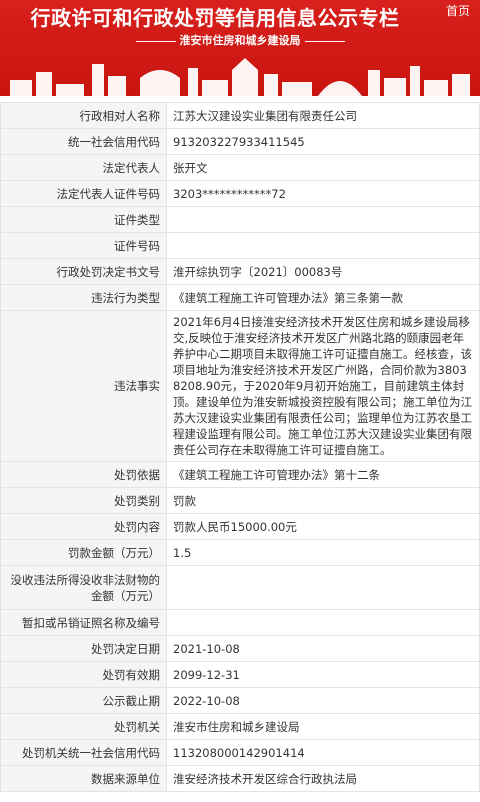 The width and height of the screenshot is (480, 802). Describe the element at coordinates (83, 245) in the screenshot. I see `row-label: 证件号码` at that location.